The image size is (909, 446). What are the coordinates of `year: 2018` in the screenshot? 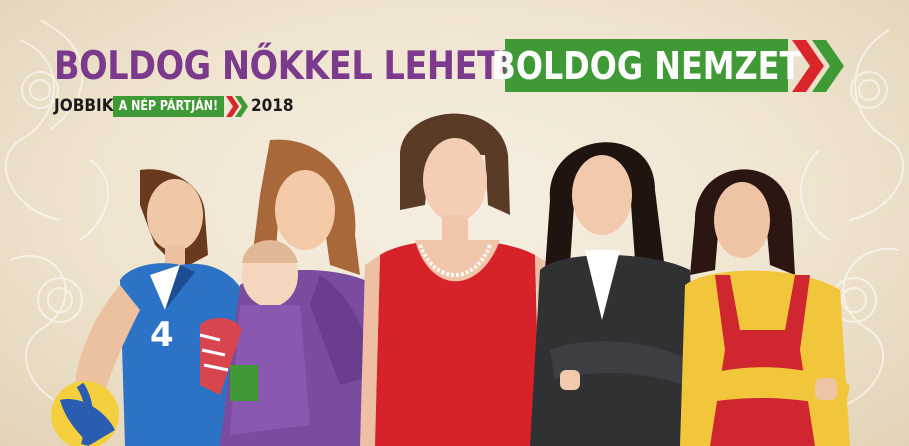 It's located at (272, 106).